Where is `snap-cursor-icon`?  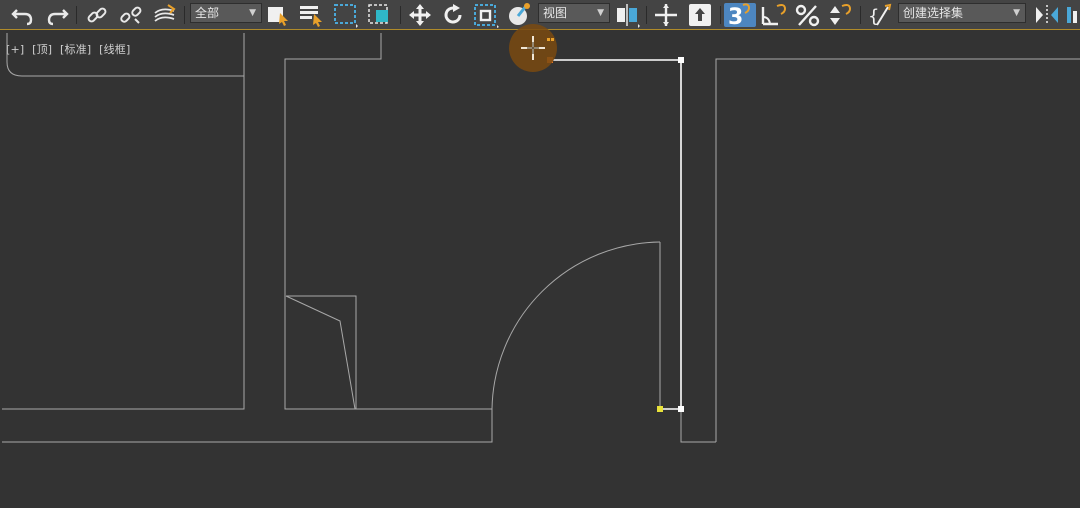 snap-cursor-icon is located at coordinates (533, 48).